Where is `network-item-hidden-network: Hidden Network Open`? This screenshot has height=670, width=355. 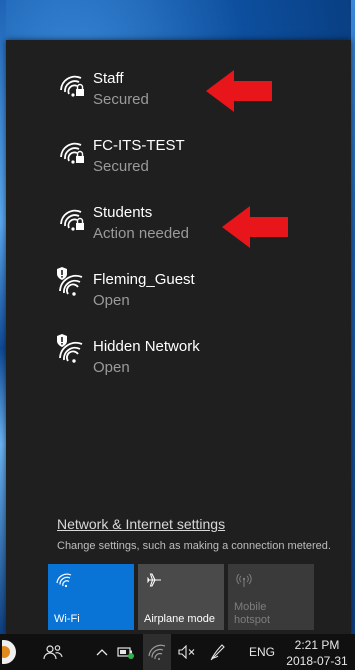 network-item-hidden-network: Hidden Network Open is located at coordinates (178, 363).